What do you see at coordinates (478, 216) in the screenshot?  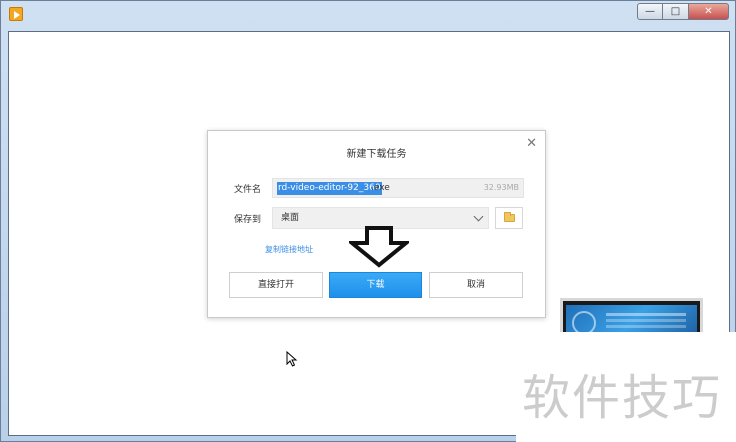 I see `chevron-down-icon` at bounding box center [478, 216].